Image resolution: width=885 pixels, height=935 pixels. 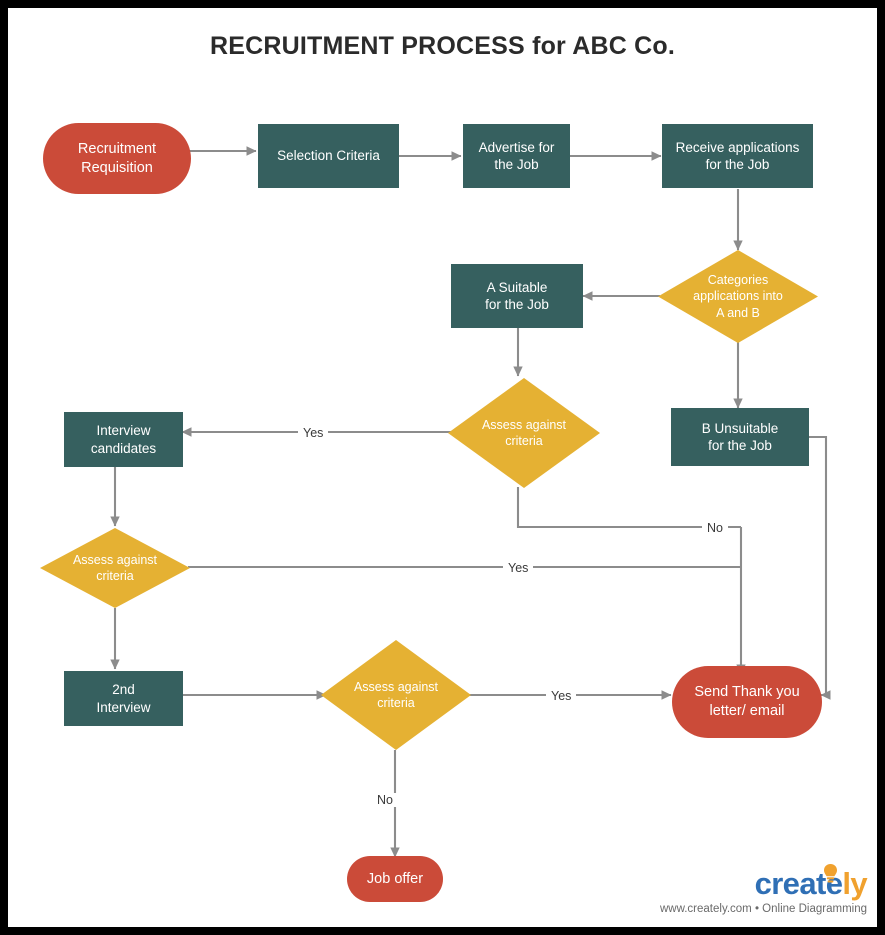 I want to click on lightbulb-icon, so click(x=830, y=873).